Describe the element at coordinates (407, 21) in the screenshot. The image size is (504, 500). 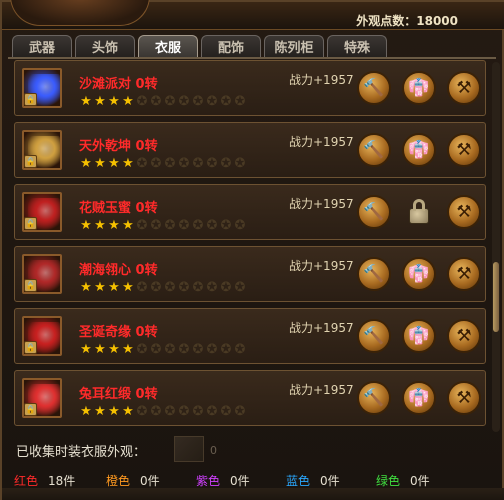
I see `appearance-points-label: 外观点数：18000` at that location.